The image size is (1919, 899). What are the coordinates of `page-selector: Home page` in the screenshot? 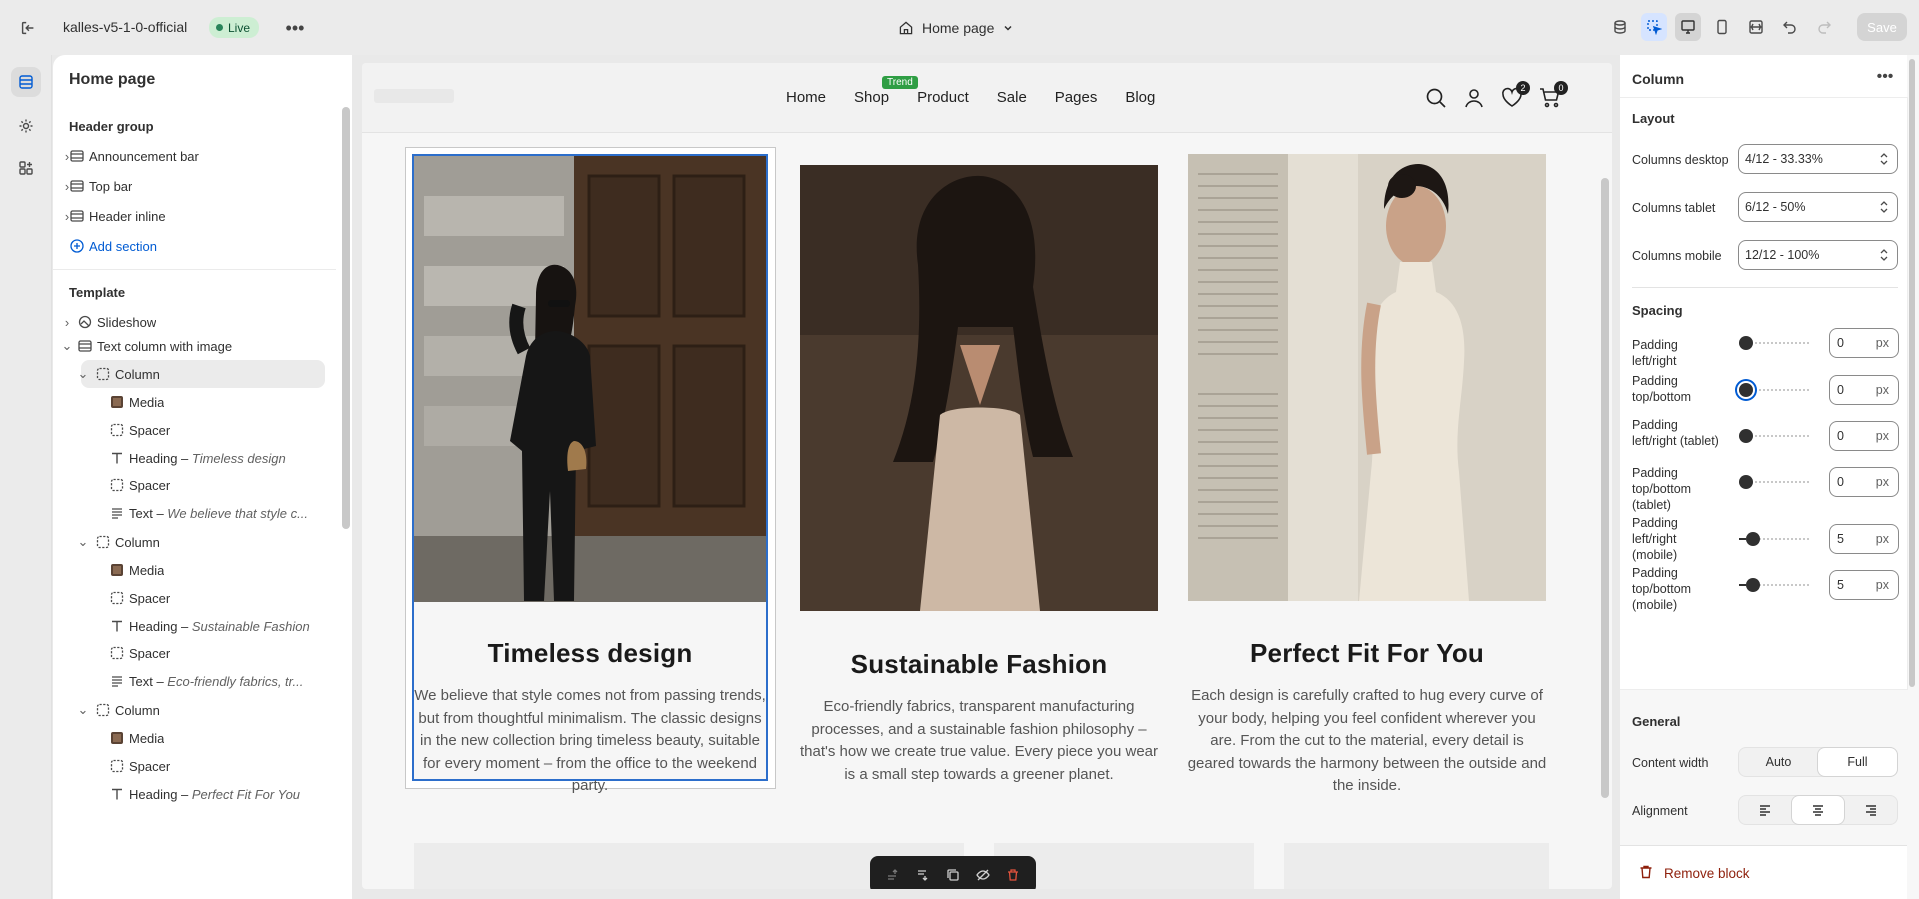 It's located at (956, 28).